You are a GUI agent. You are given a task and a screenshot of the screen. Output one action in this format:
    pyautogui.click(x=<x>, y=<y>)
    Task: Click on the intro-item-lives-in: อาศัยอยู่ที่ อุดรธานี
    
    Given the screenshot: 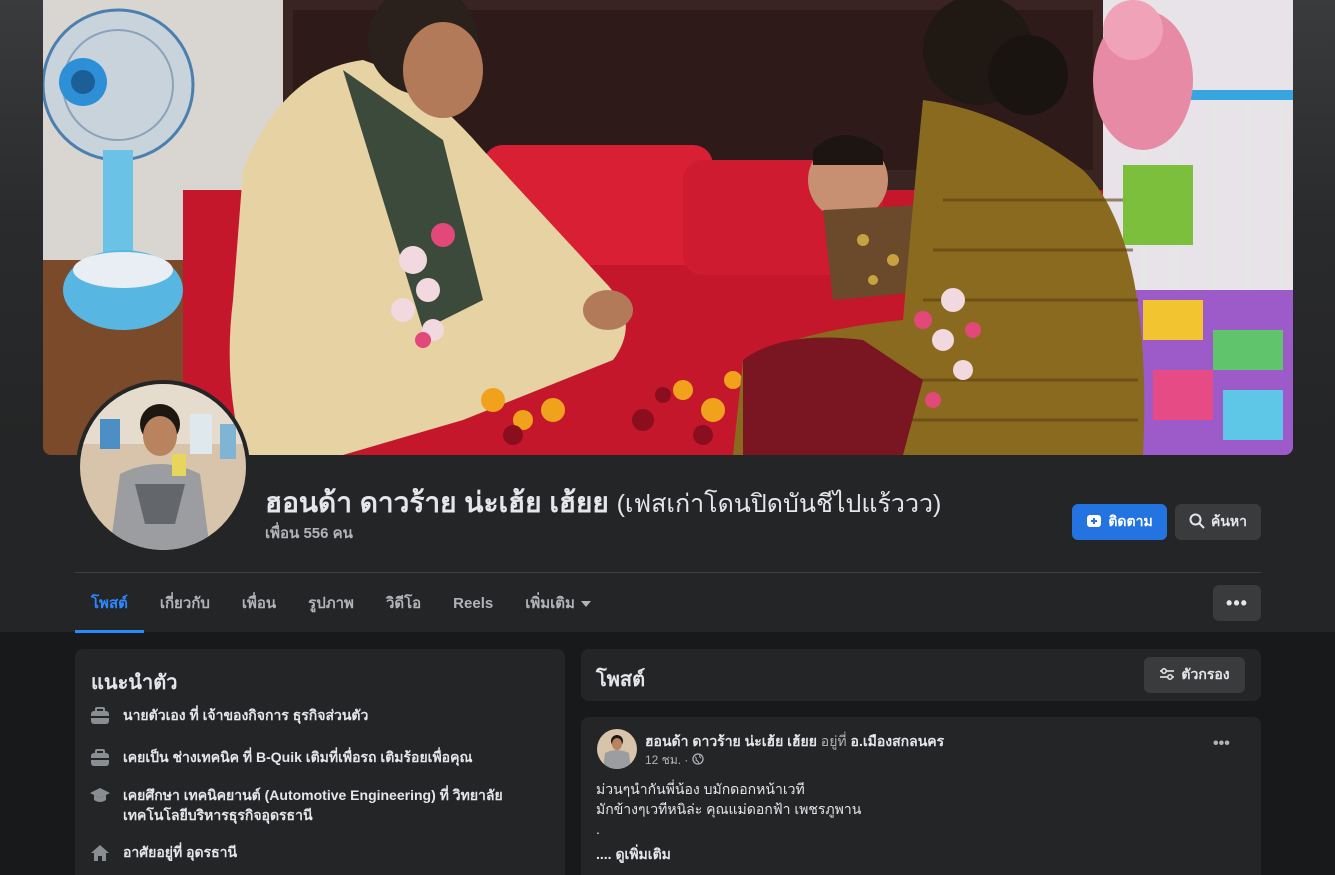 What is the action you would take?
    pyautogui.click(x=309, y=853)
    